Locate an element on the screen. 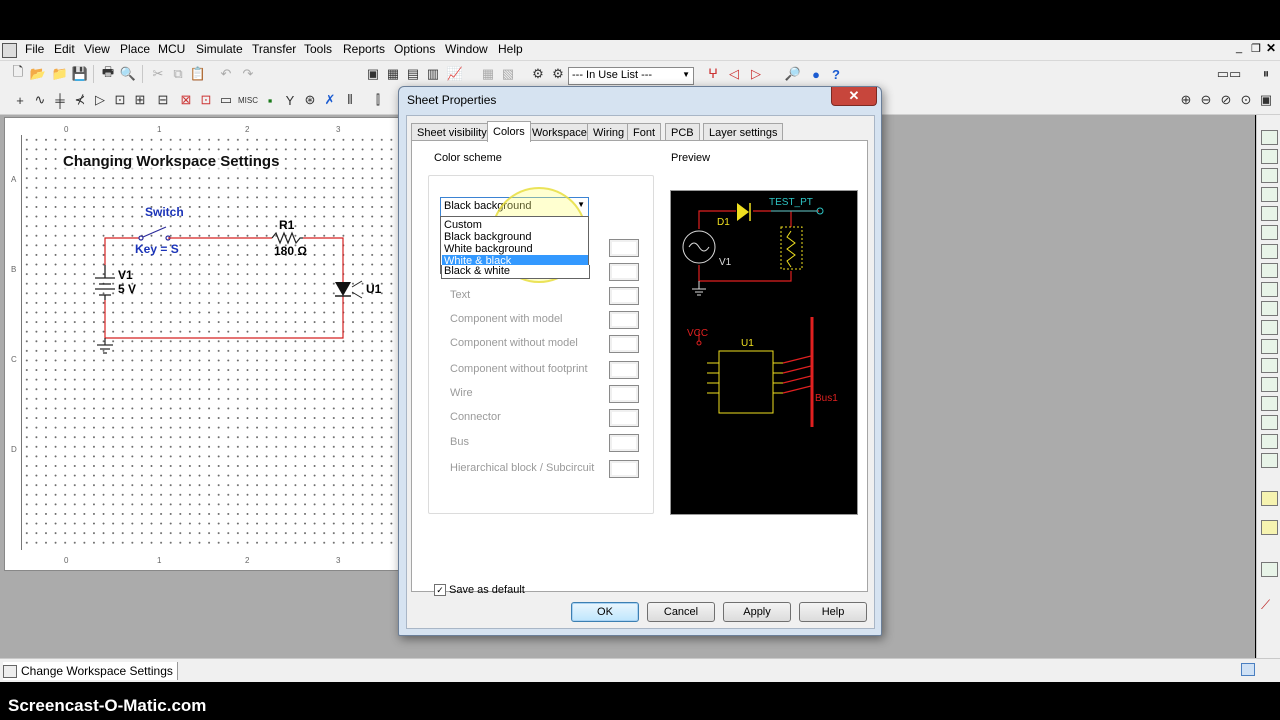  chevron-down-icon: ▼ is located at coordinates (686, 74).